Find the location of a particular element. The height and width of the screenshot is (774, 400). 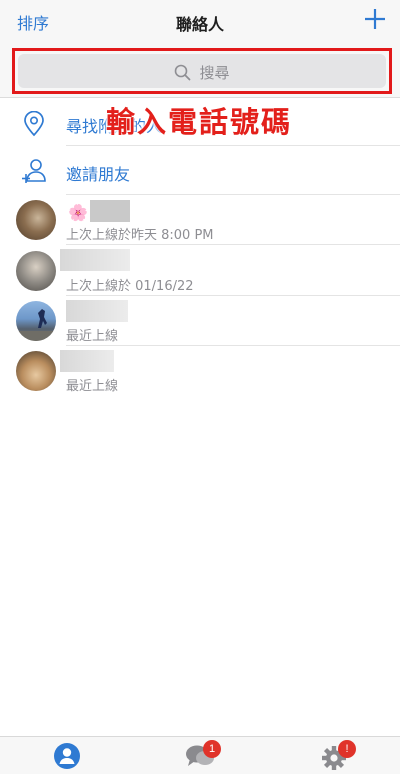

person-icon is located at coordinates (67, 756).